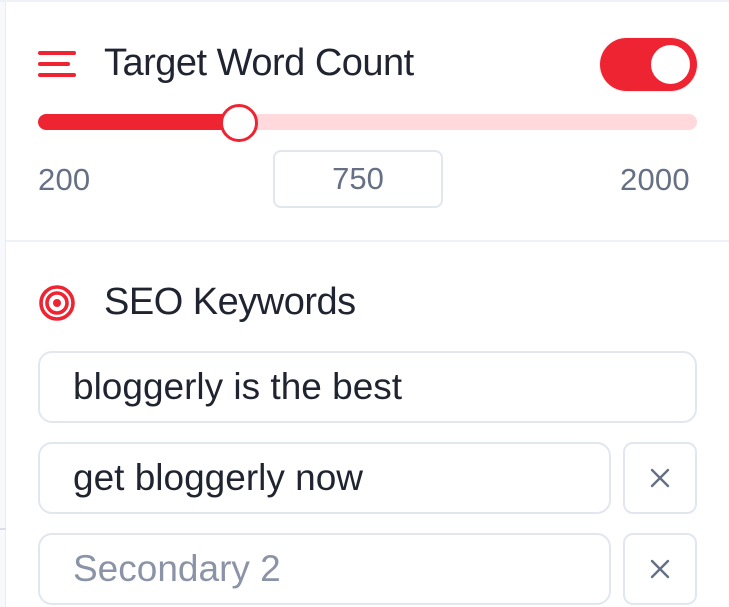  I want to click on menu-lines-icon, so click(57, 63).